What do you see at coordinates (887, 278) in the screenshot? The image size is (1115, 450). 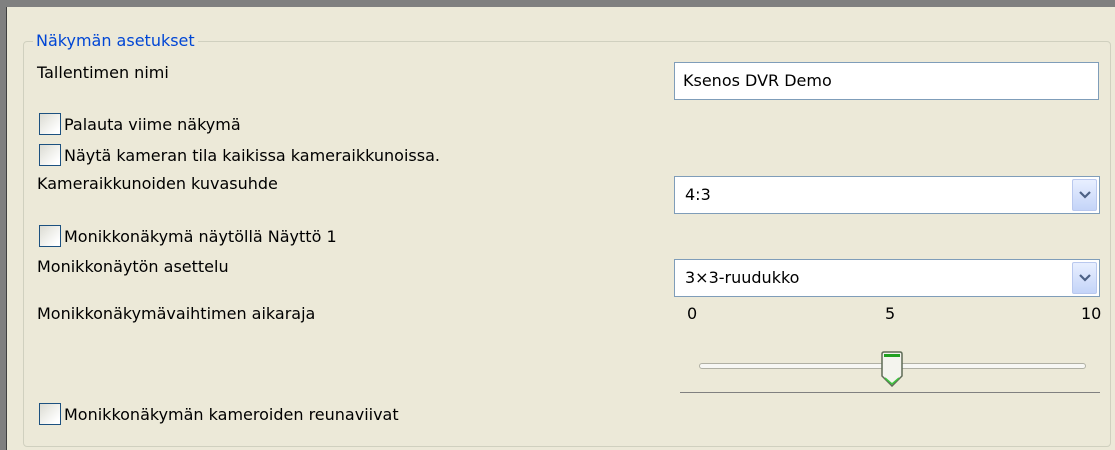 I see `multiview-layout-dropdown: 3×3-ruudukko` at bounding box center [887, 278].